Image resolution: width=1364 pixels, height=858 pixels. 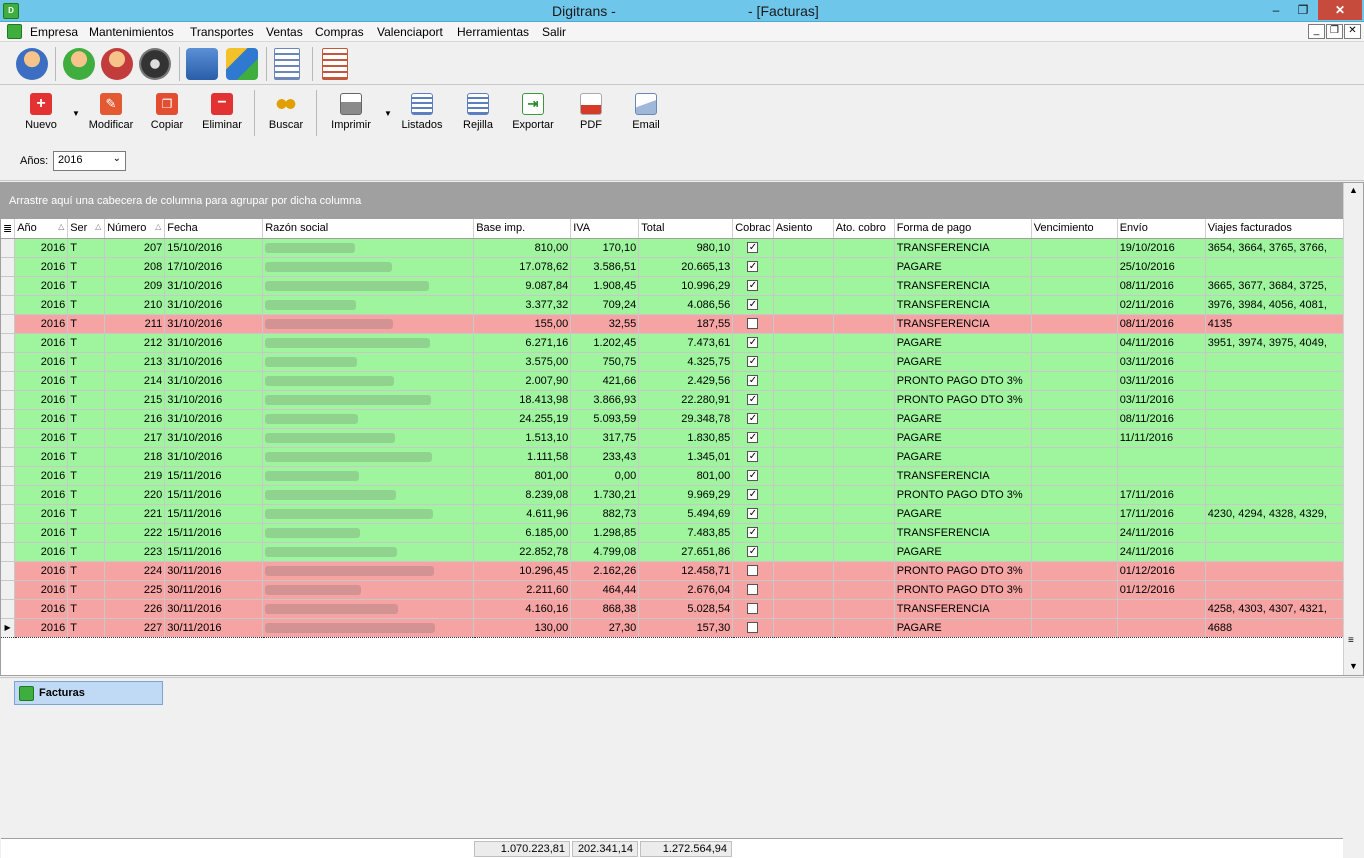 I want to click on cell-envio: 11/11/2016, so click(x=1161, y=438).